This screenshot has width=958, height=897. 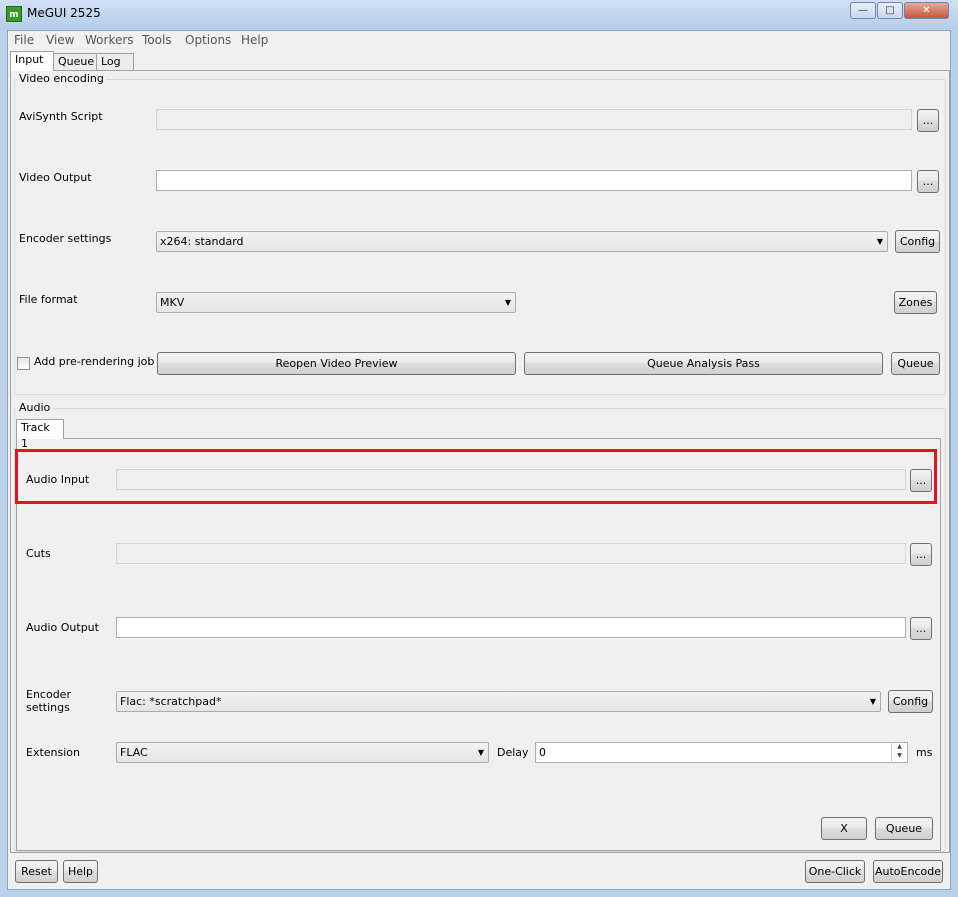 I want to click on audio-encoder-select: Flac: *scratchpad* ▼, so click(x=498, y=701).